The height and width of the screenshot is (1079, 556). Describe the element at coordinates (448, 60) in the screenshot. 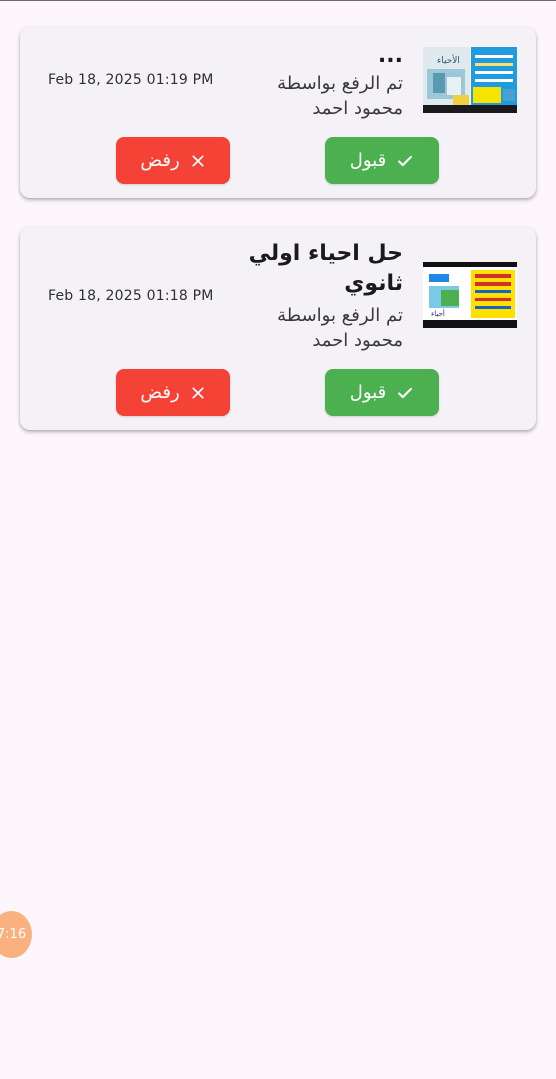

I see `thumb-text: الأحياء` at that location.